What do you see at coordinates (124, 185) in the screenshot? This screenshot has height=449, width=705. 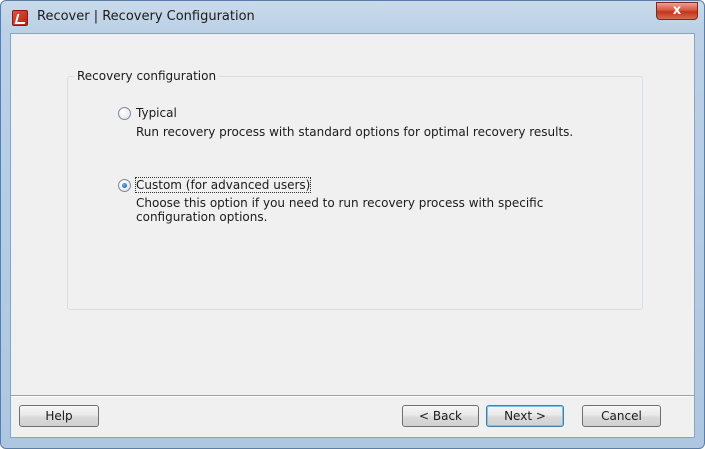 I see `custom-radio` at bounding box center [124, 185].